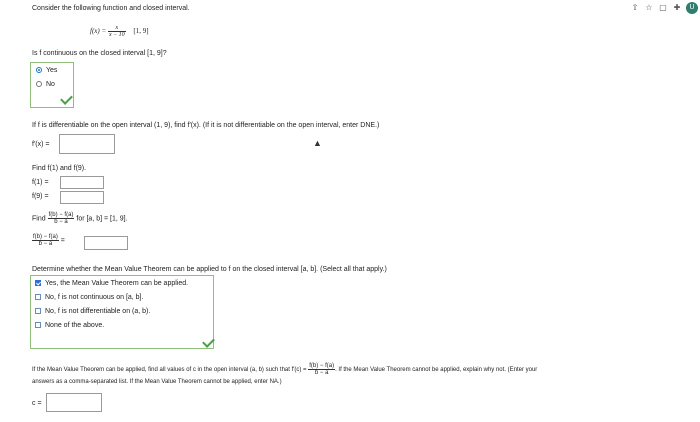 This screenshot has width=700, height=422. What do you see at coordinates (59, 168) in the screenshot?
I see `q3-heading: Find f(1) and f(9).` at bounding box center [59, 168].